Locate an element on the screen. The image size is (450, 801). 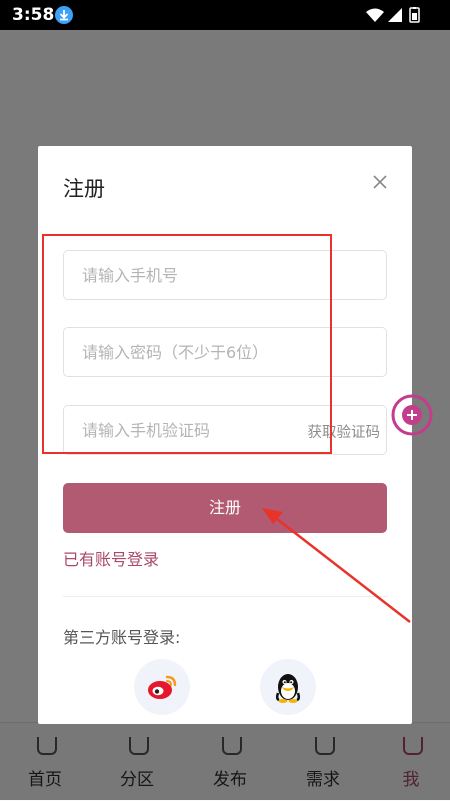
password-input is located at coordinates (225, 352).